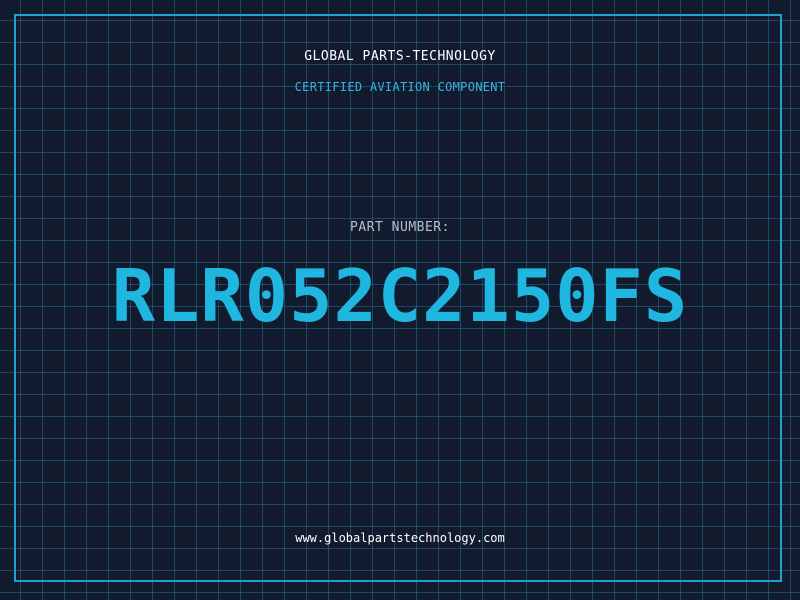 The image size is (800, 600). I want to click on company-title: GLOBAL PARTS-TECHNOLOGY, so click(400, 56).